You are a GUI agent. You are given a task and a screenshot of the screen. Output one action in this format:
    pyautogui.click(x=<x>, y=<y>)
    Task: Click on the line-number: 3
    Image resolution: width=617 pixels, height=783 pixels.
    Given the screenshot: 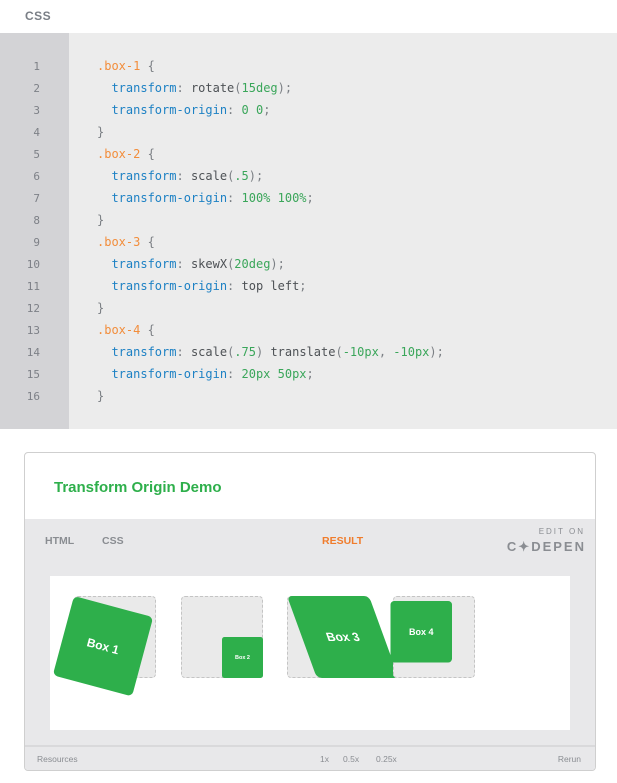 What is the action you would take?
    pyautogui.click(x=36, y=110)
    